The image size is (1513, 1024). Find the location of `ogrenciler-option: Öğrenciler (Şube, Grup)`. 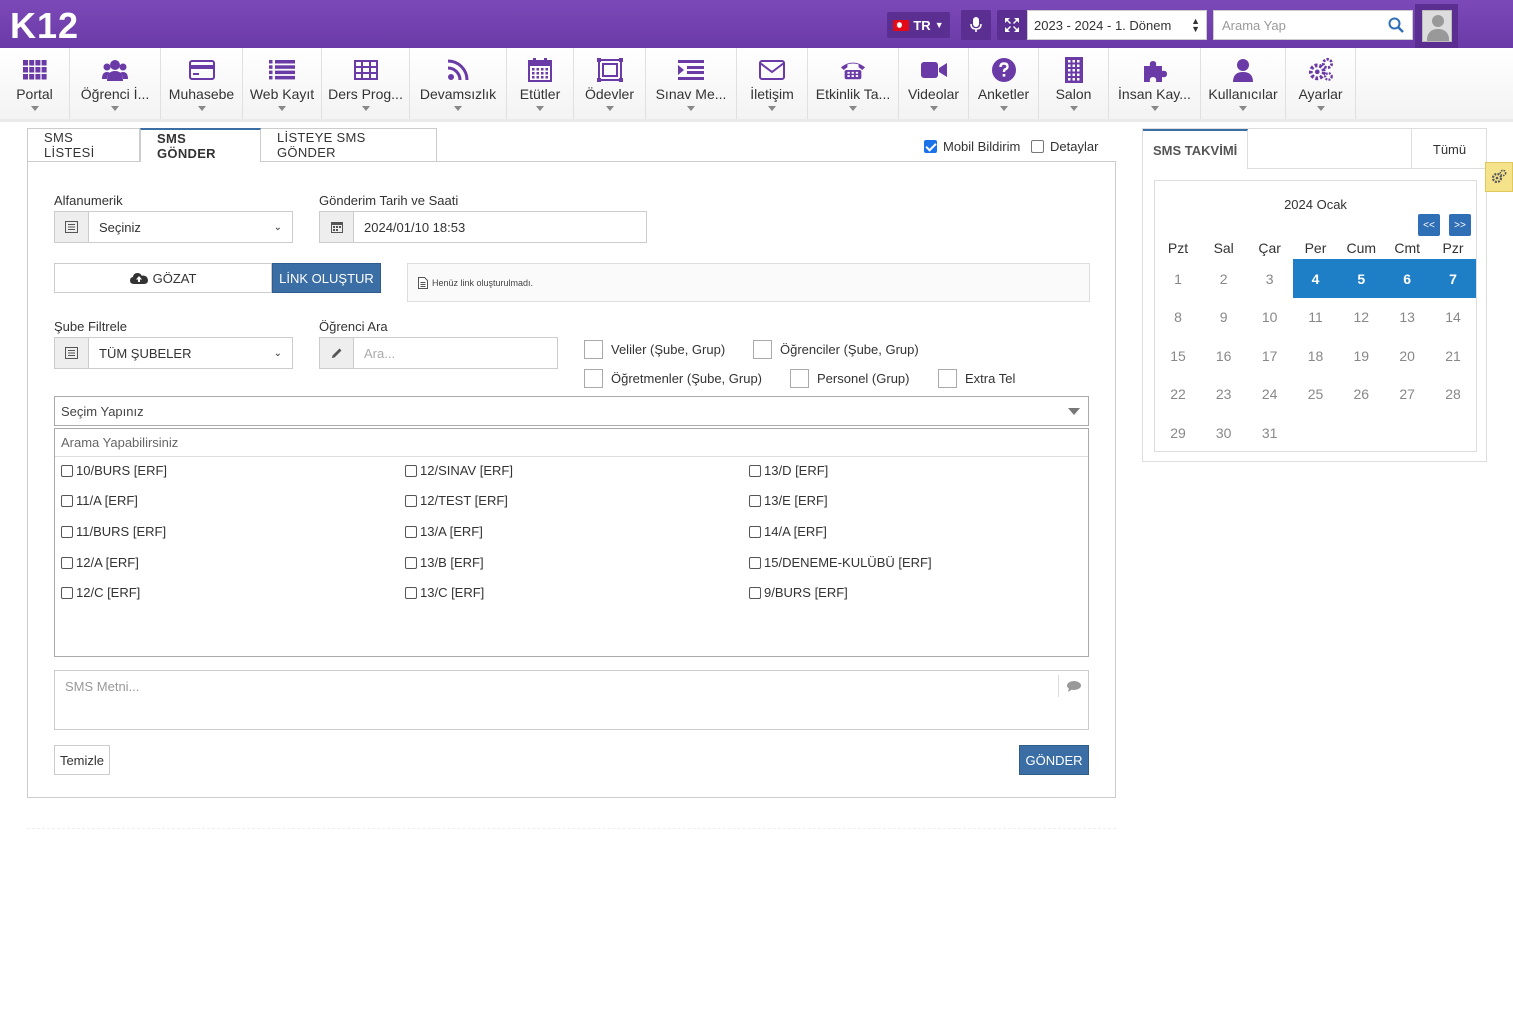

ogrenciler-option: Öğrenciler (Şube, Grup) is located at coordinates (836, 349).